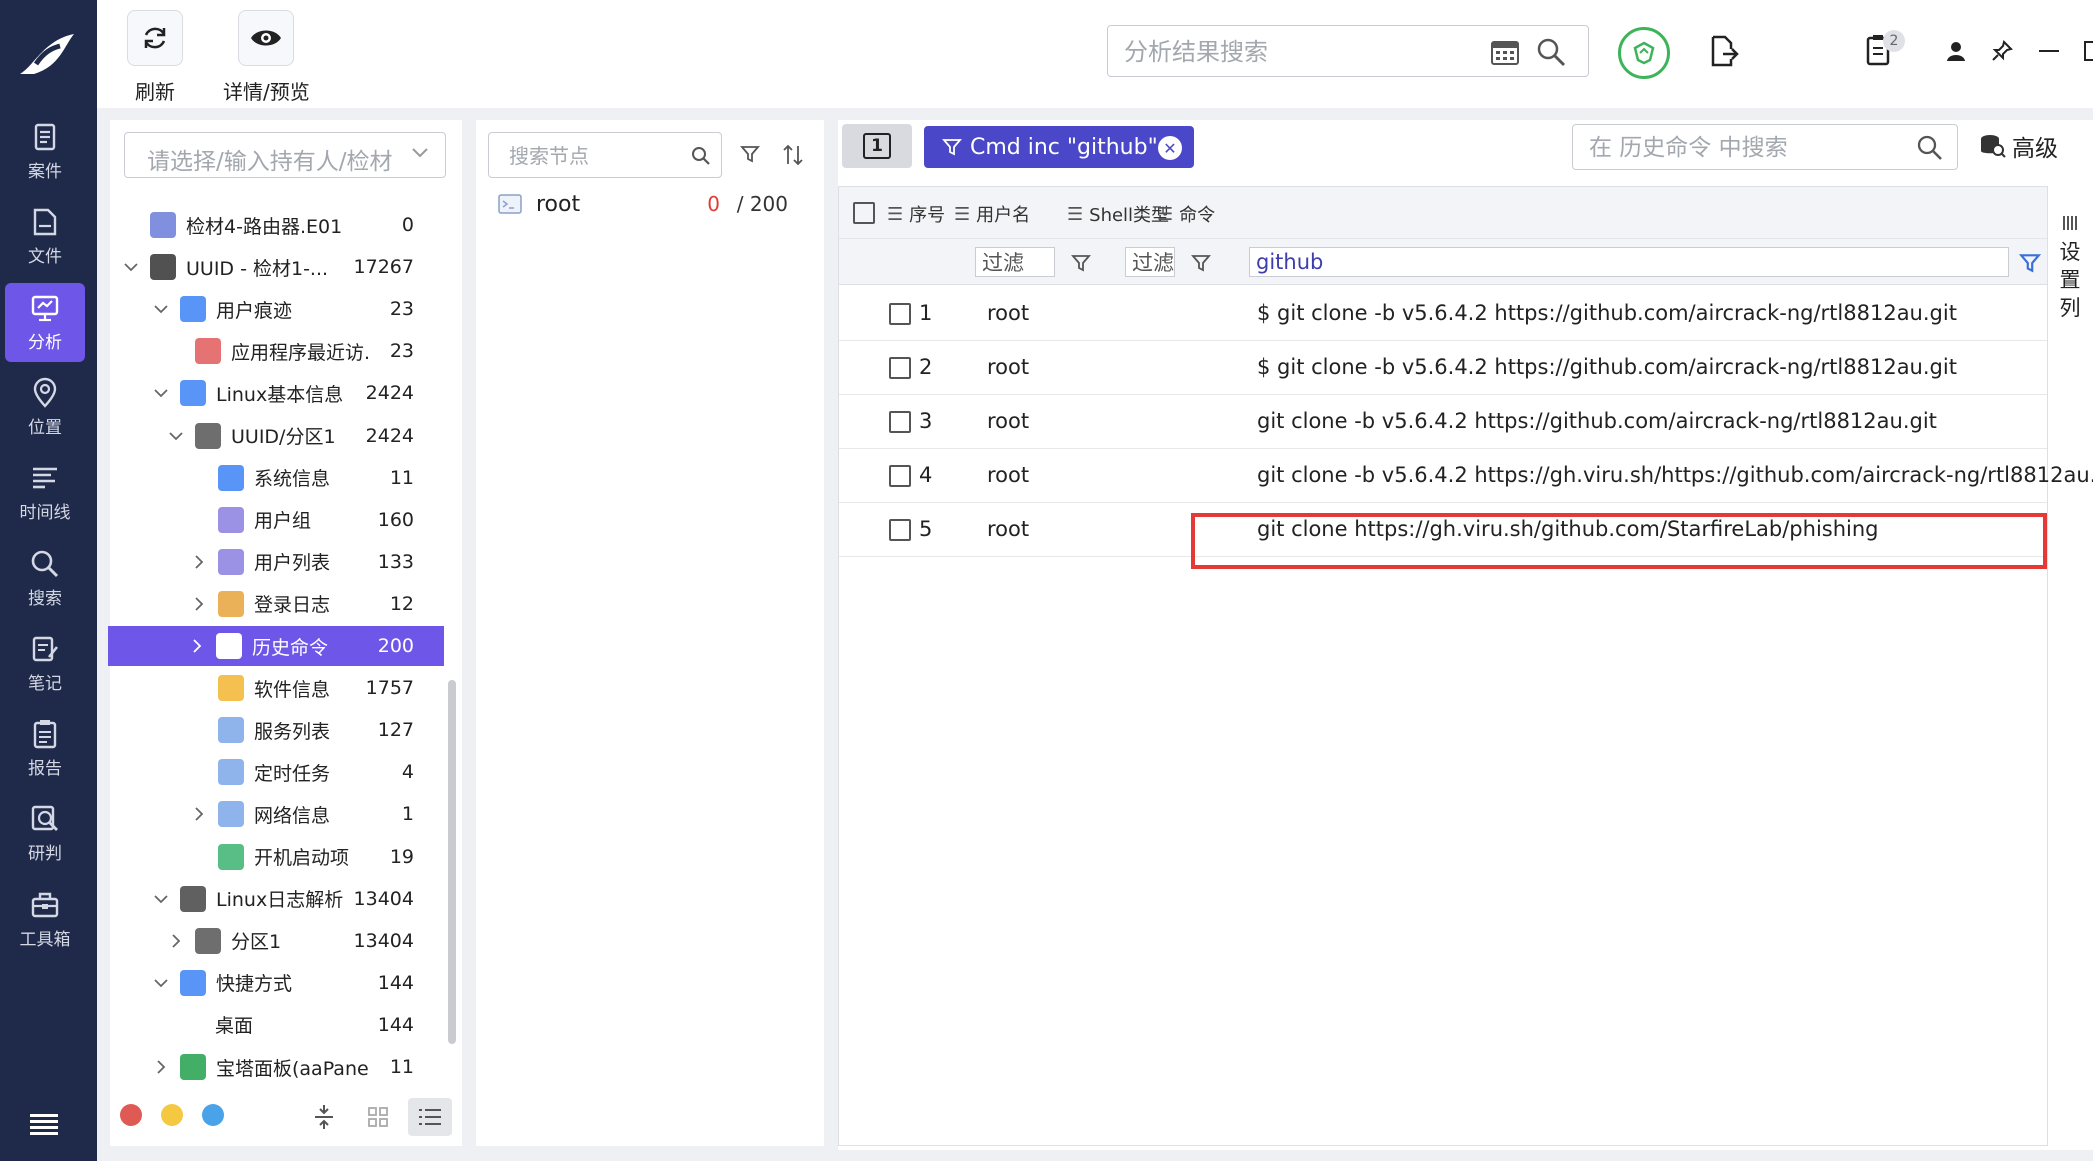  I want to click on tree-node-label: 用户列表, so click(292, 563).